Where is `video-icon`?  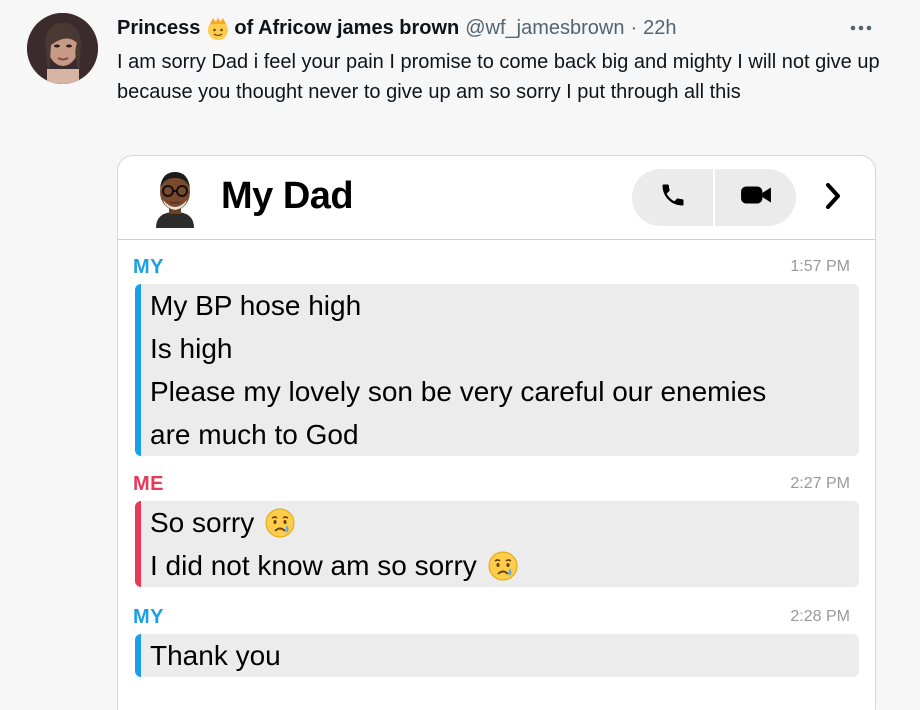
video-icon is located at coordinates (756, 197).